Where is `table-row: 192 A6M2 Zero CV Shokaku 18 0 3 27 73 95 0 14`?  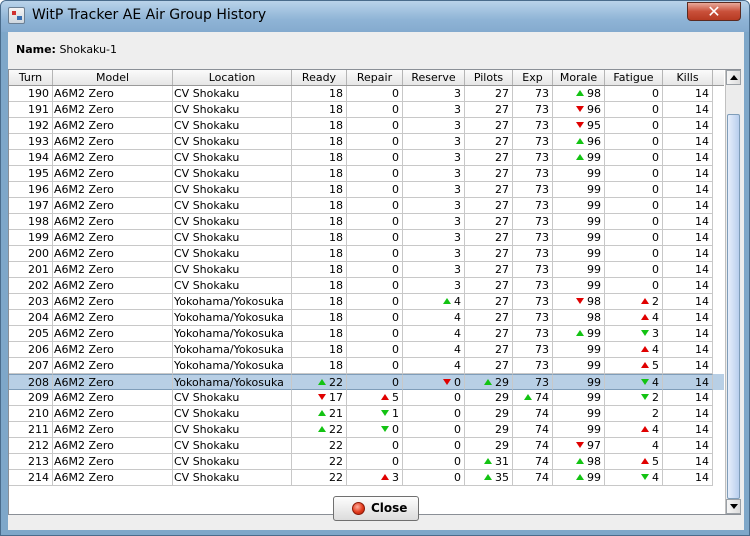
table-row: 192 A6M2 Zero CV Shokaku 18 0 3 27 73 95 0 14 is located at coordinates (366, 126).